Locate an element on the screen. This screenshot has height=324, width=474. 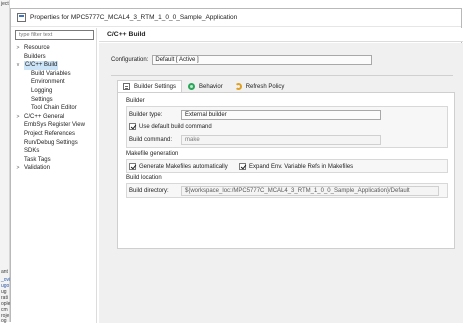
background-text: ject is located at coordinates (5, 4).